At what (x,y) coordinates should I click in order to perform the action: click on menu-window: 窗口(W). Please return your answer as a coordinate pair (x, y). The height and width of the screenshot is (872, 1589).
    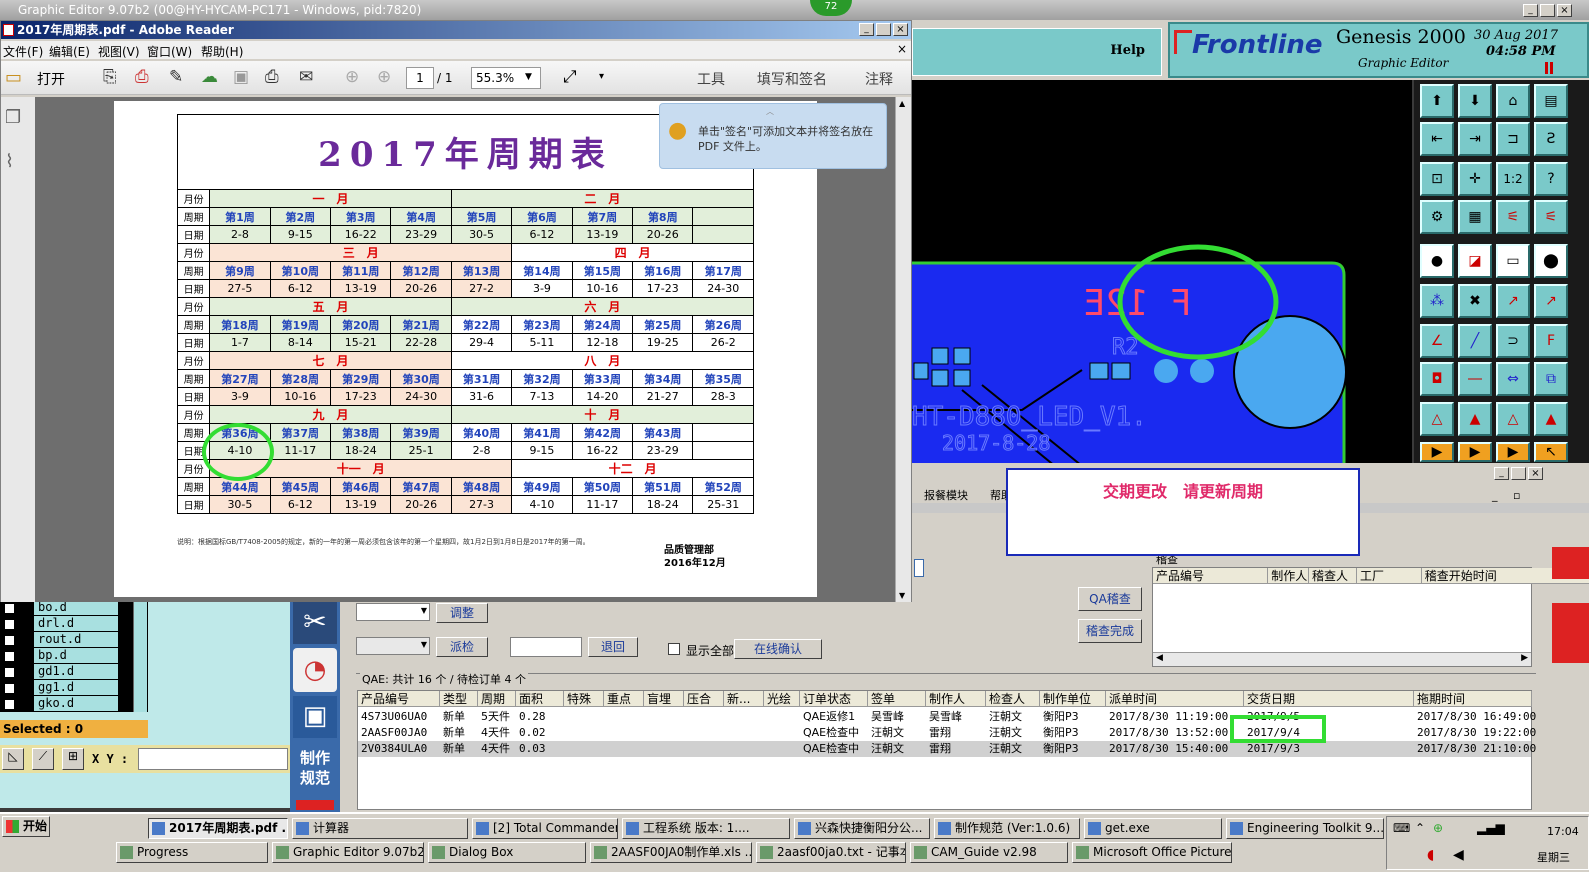
    Looking at the image, I should click on (169, 51).